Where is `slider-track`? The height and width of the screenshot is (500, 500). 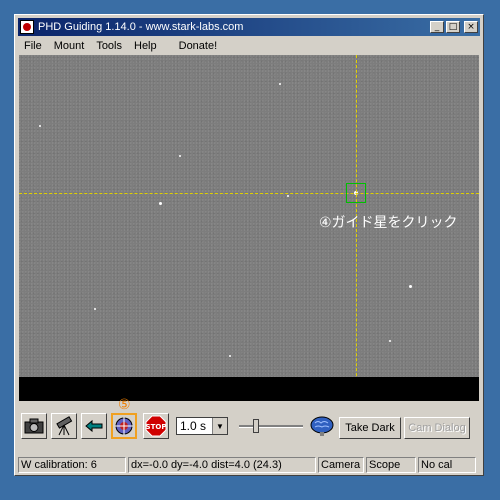
slider-track is located at coordinates (271, 426).